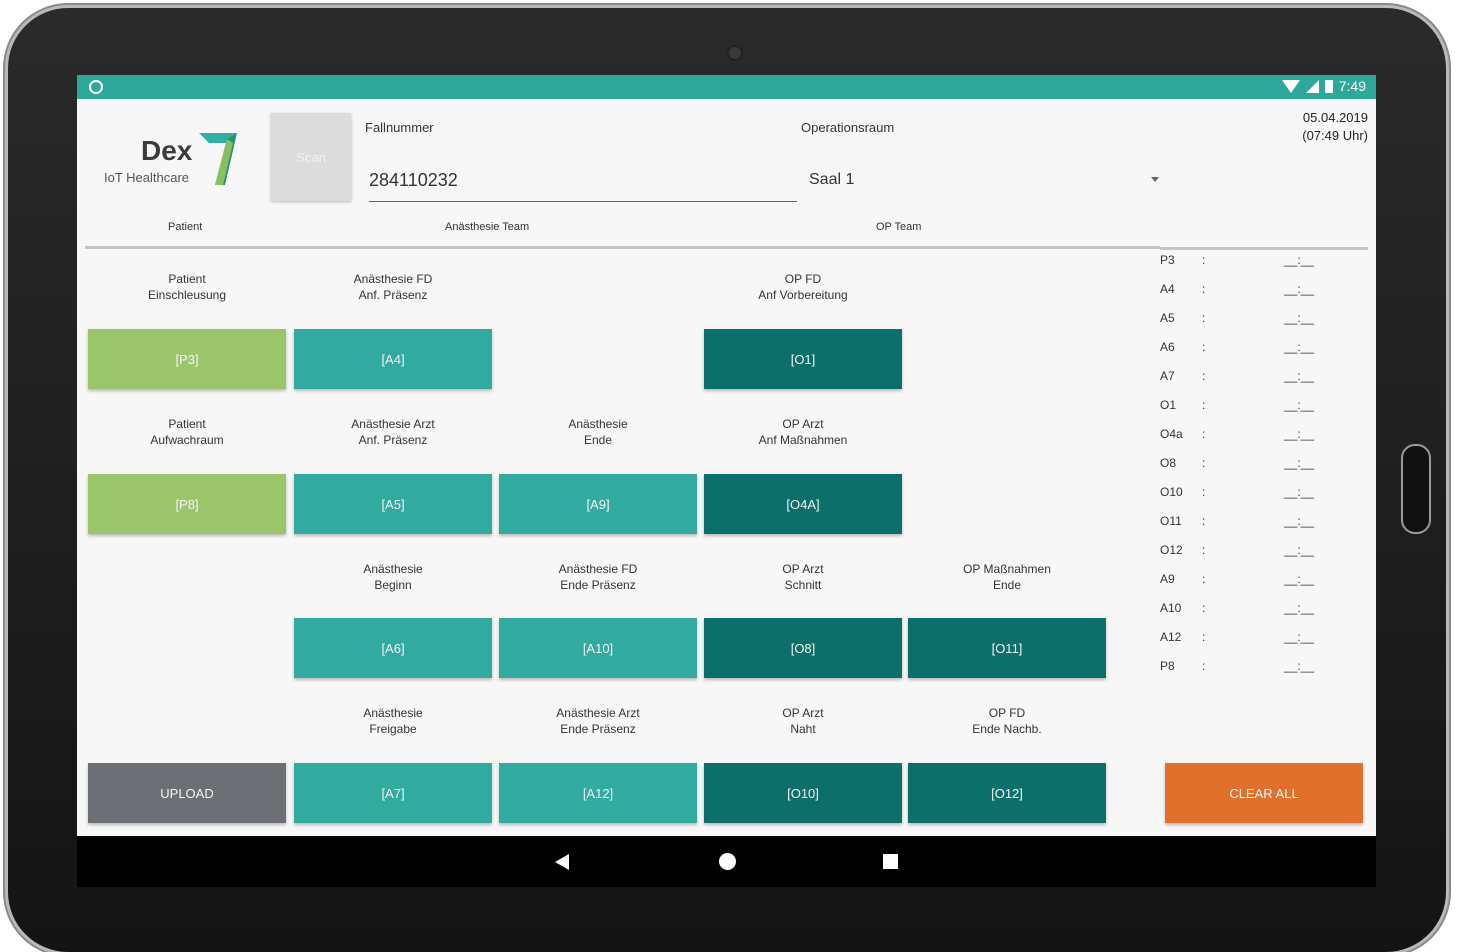 Image resolution: width=1457 pixels, height=952 pixels. What do you see at coordinates (393, 359) in the screenshot?
I see `tile-a4: [A4]` at bounding box center [393, 359].